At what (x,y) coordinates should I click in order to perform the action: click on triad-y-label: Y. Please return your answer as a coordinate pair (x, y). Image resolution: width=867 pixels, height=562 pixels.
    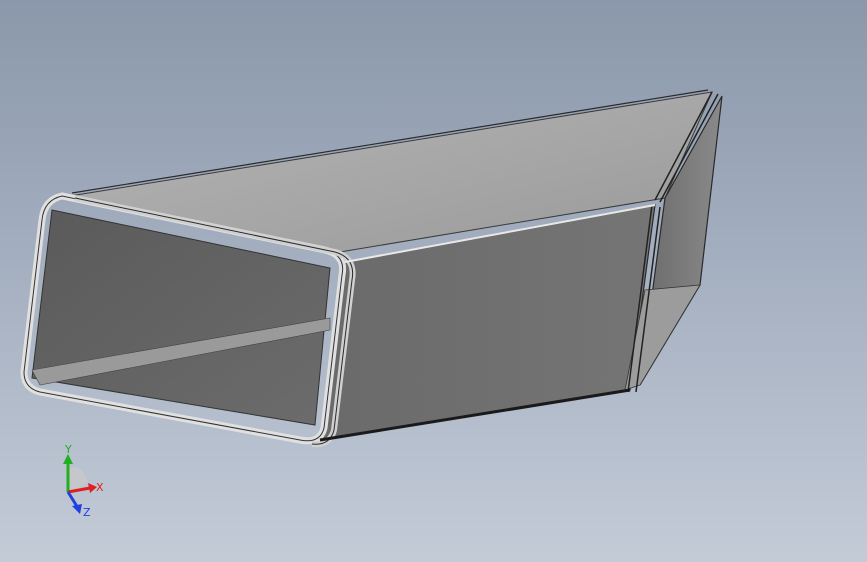
    Looking at the image, I should click on (68, 449).